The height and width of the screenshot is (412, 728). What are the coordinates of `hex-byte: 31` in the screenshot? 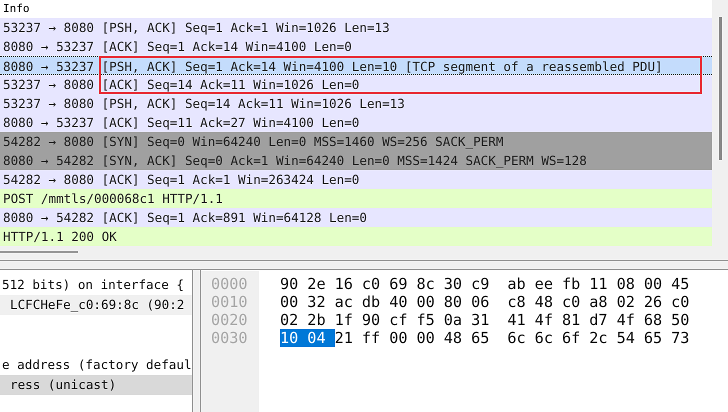 It's located at (484, 320).